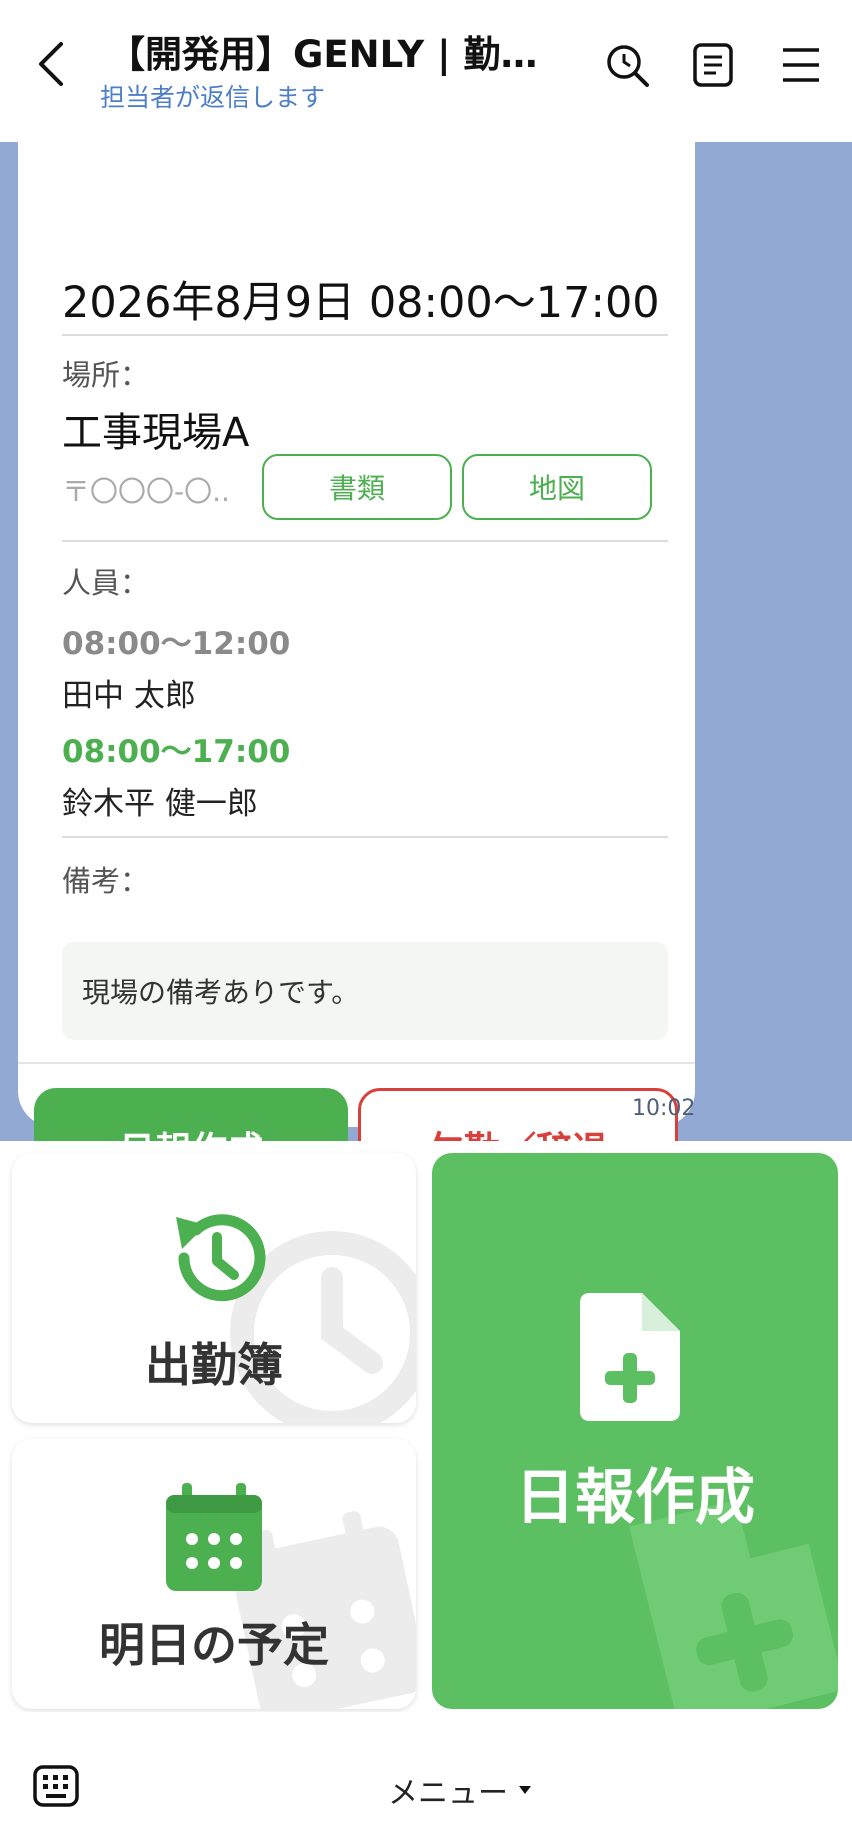  I want to click on rich-menu-toggle: メニュー, so click(460, 1790).